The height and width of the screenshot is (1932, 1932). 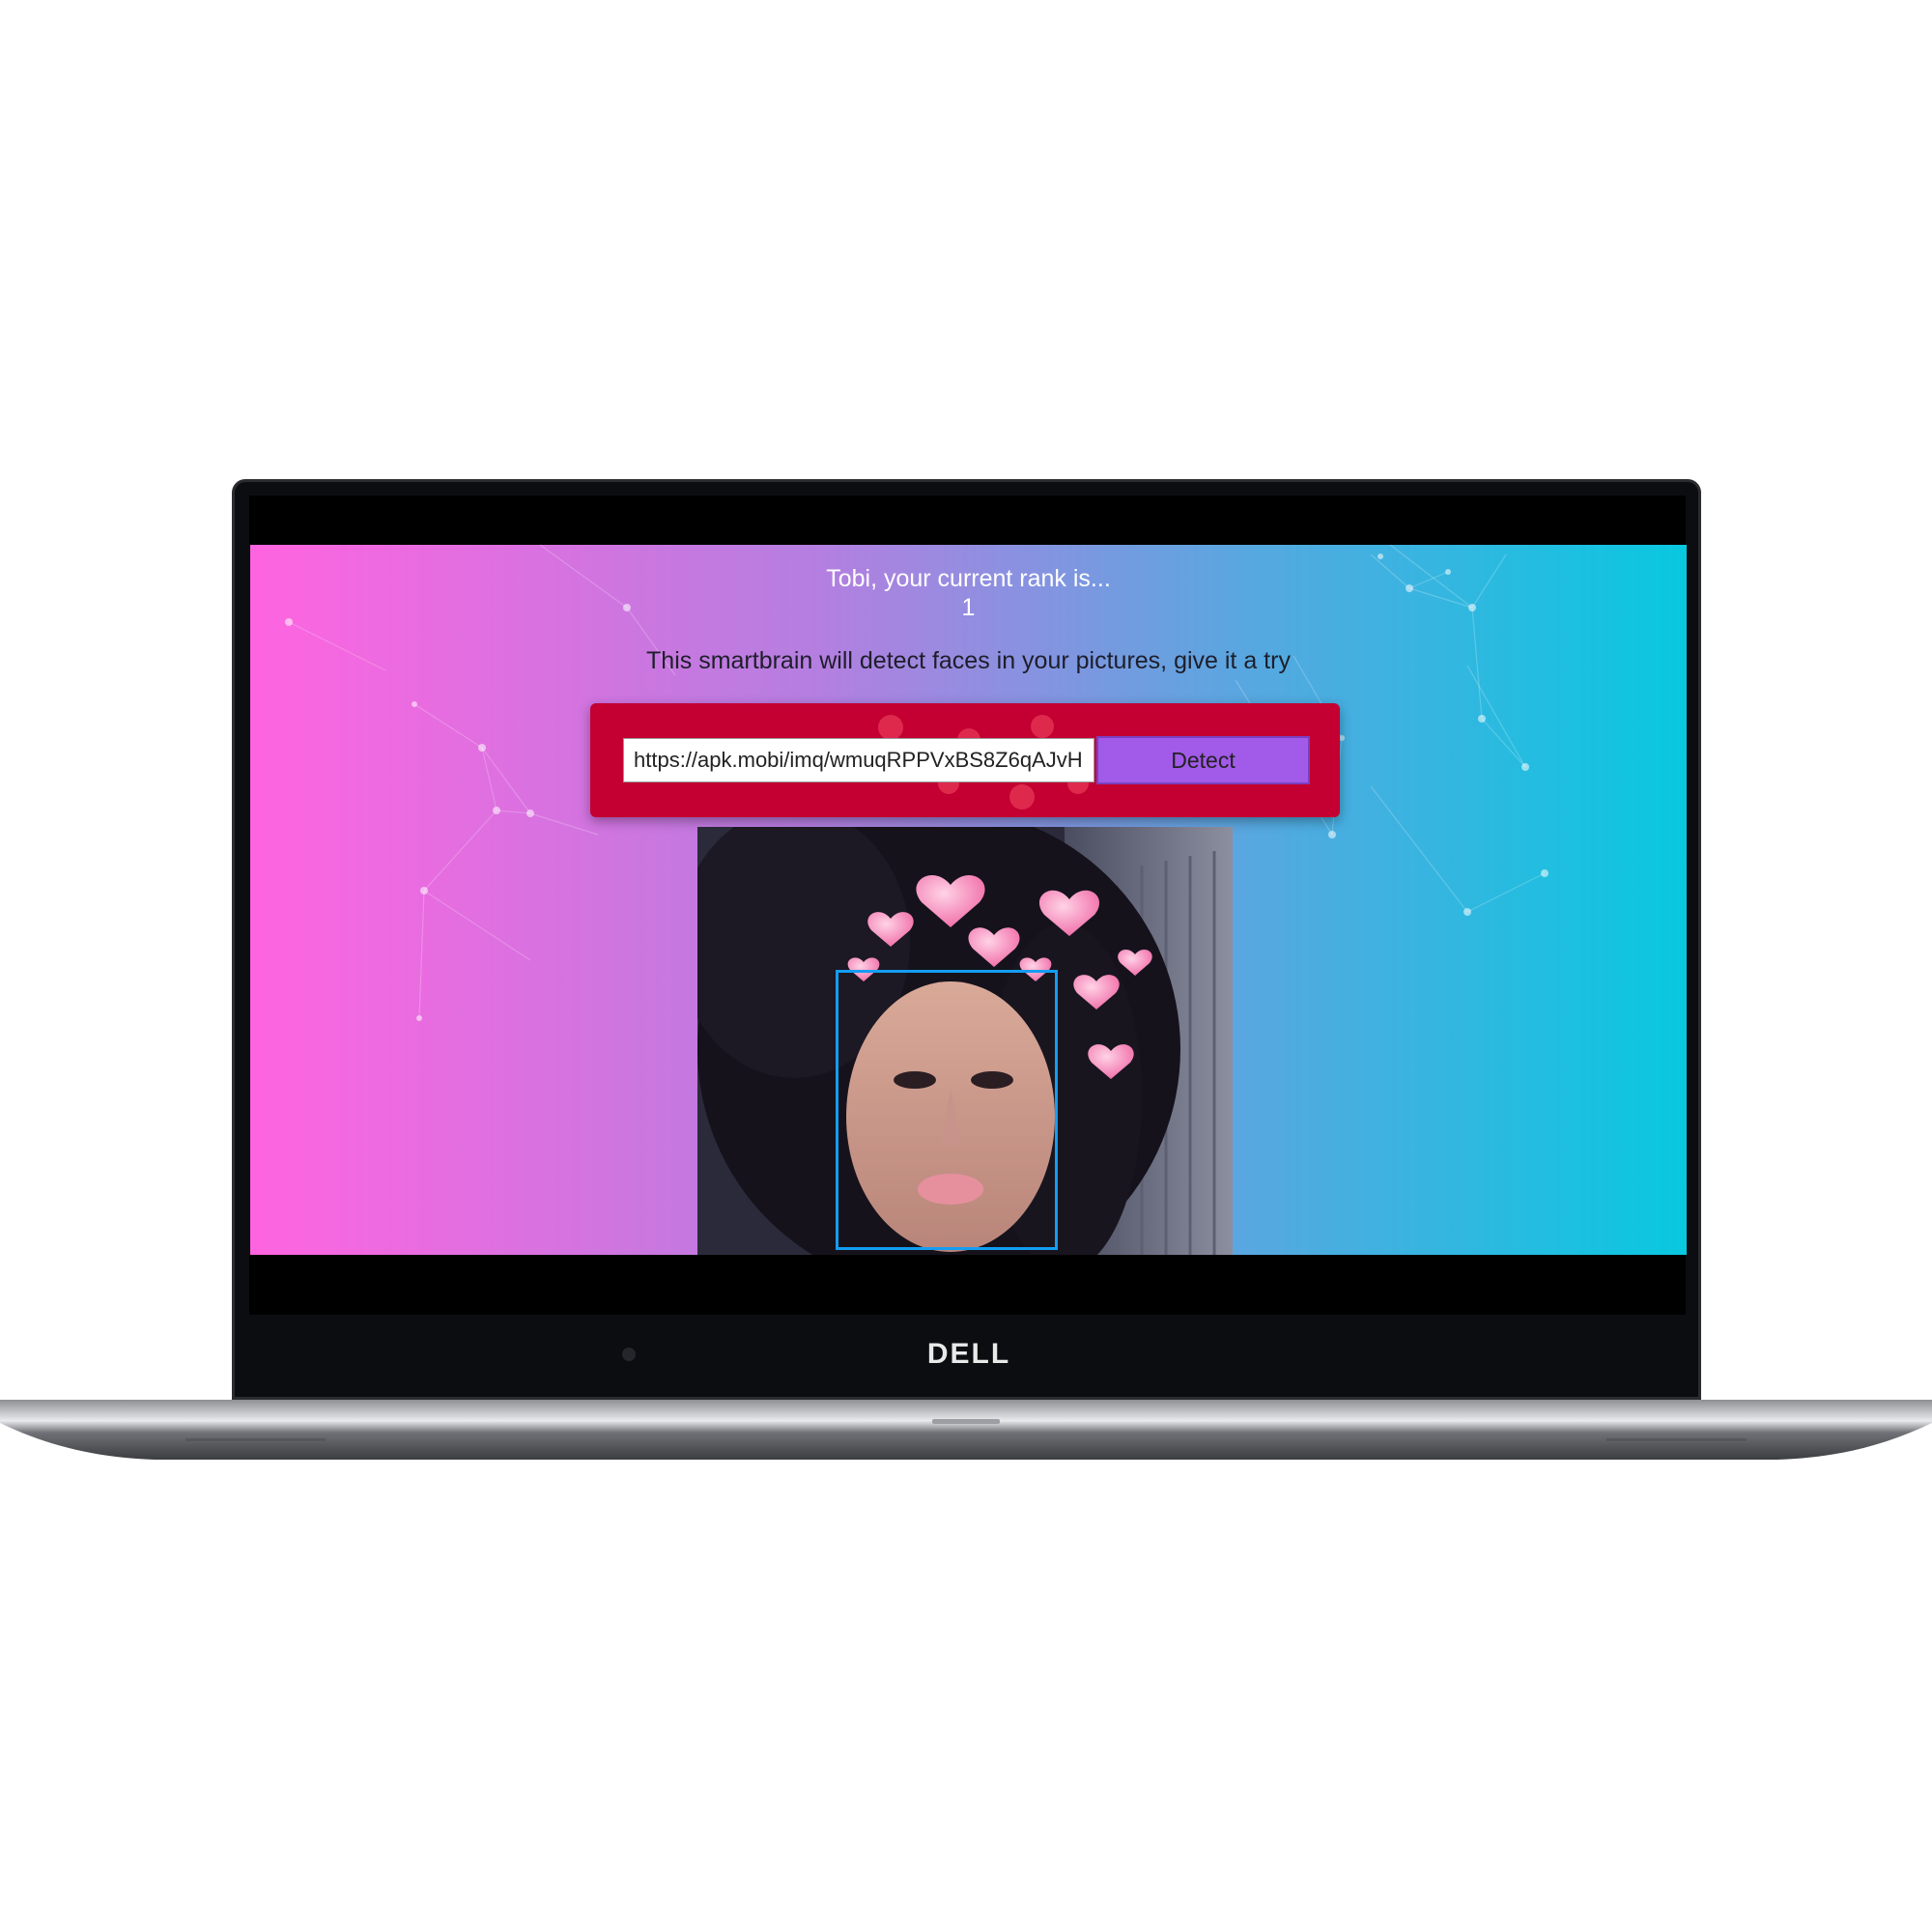 What do you see at coordinates (966, 1430) in the screenshot?
I see `laptop-base` at bounding box center [966, 1430].